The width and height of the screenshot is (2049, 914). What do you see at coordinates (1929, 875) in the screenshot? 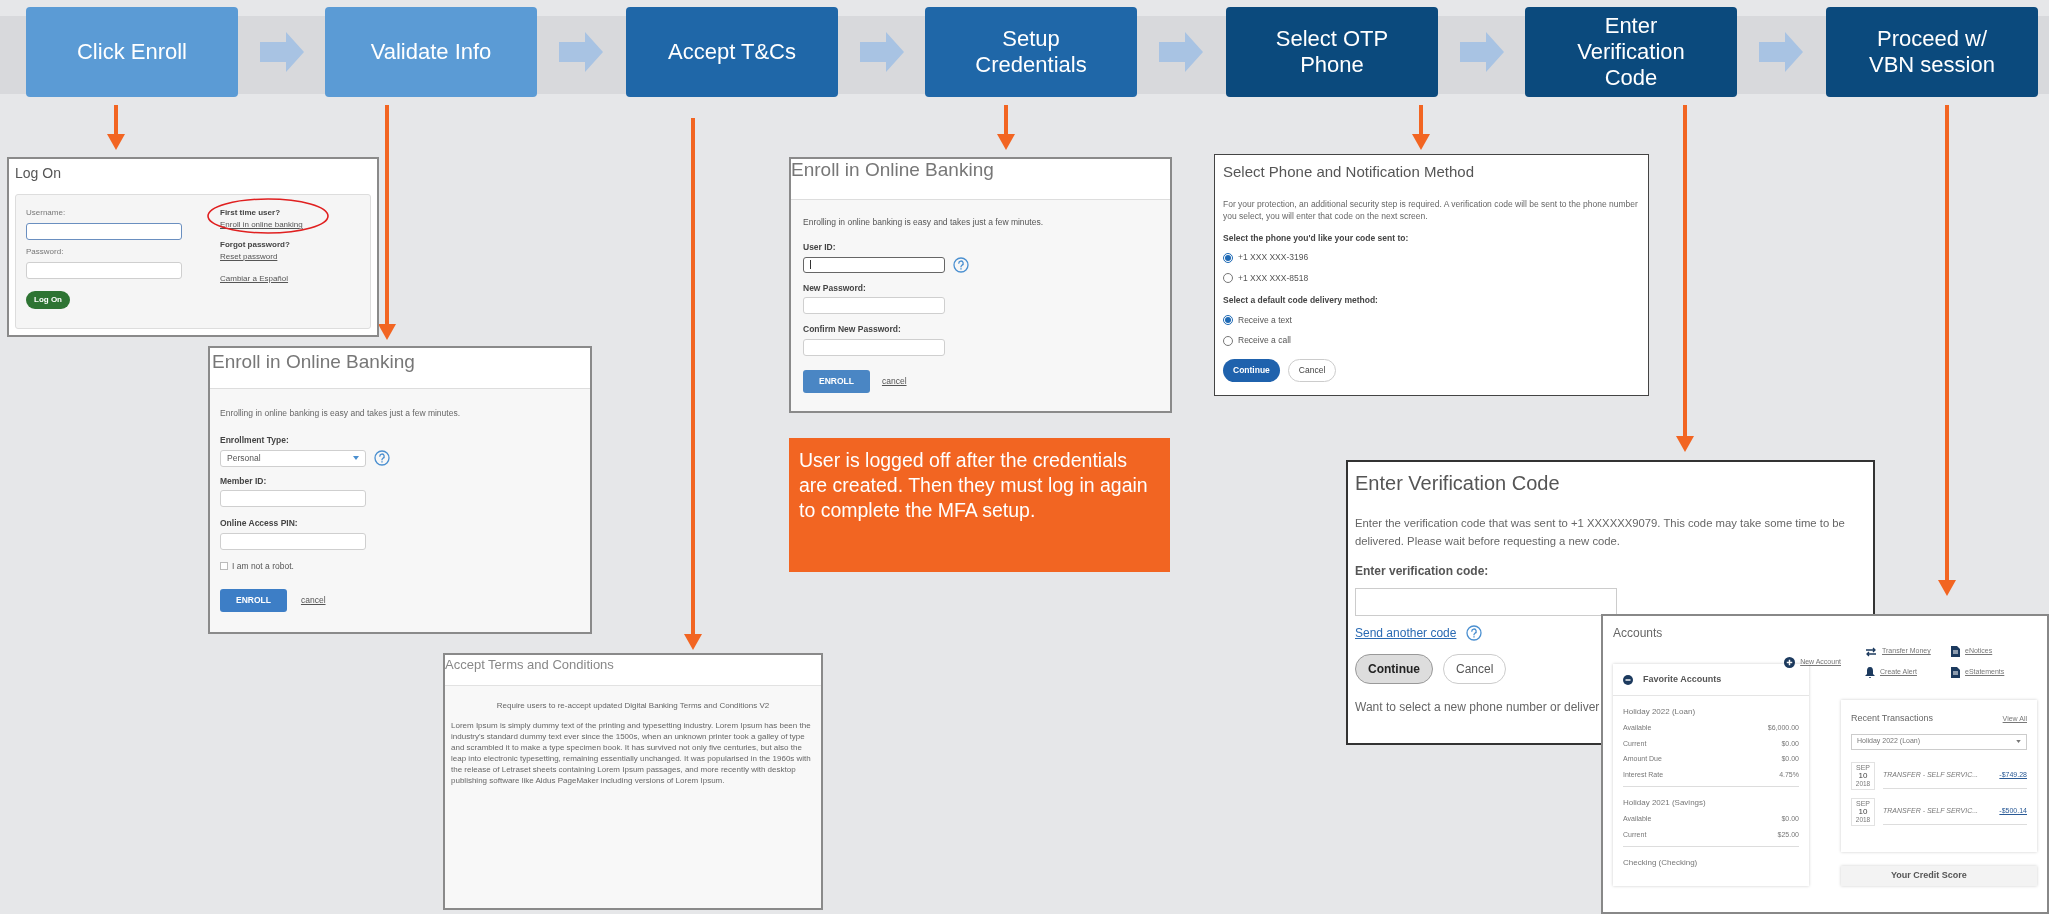
I see `card-title: Your Credit Score` at bounding box center [1929, 875].